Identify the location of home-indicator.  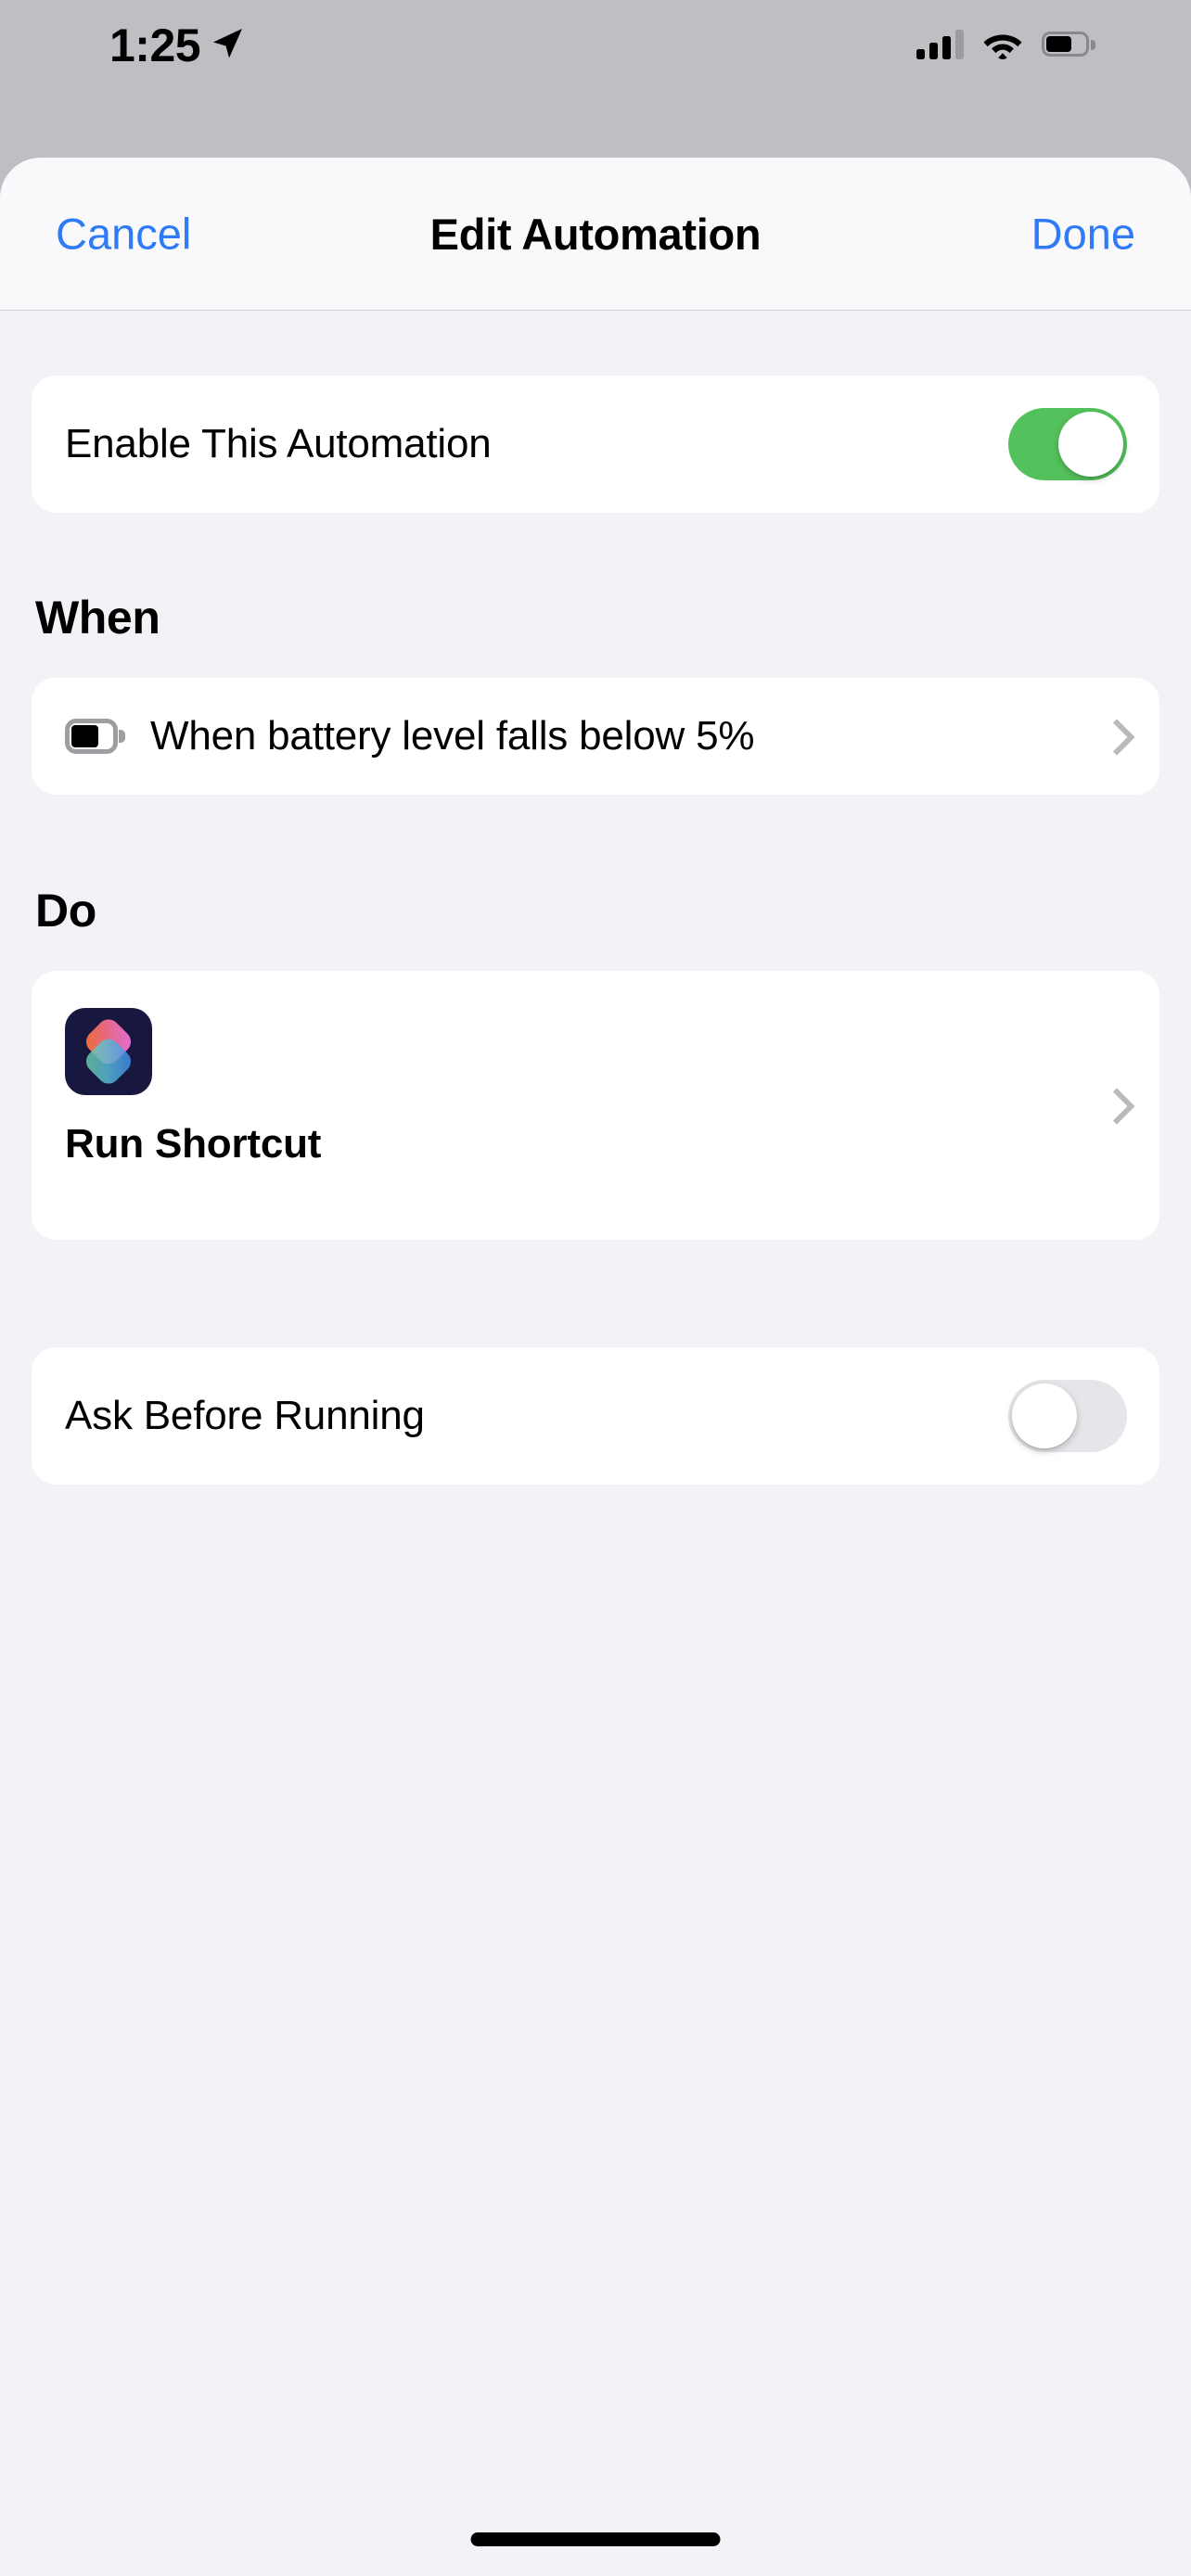
(595, 2539).